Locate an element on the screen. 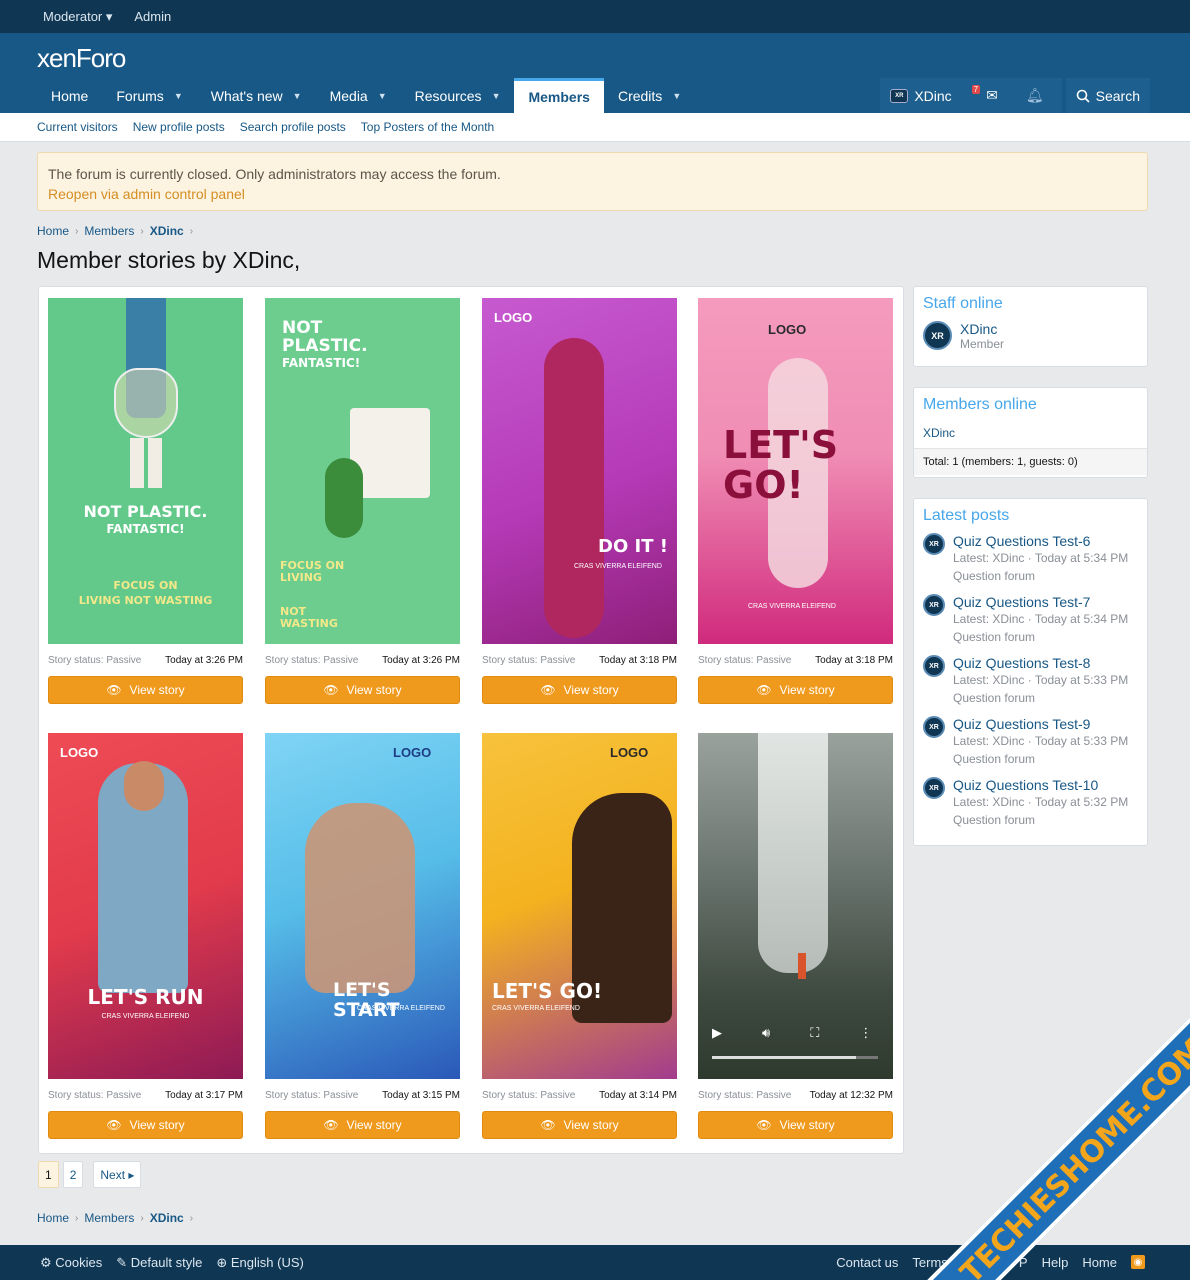 This screenshot has width=1190, height=1280. inbox-button: 7 ✉ is located at coordinates (984, 95).